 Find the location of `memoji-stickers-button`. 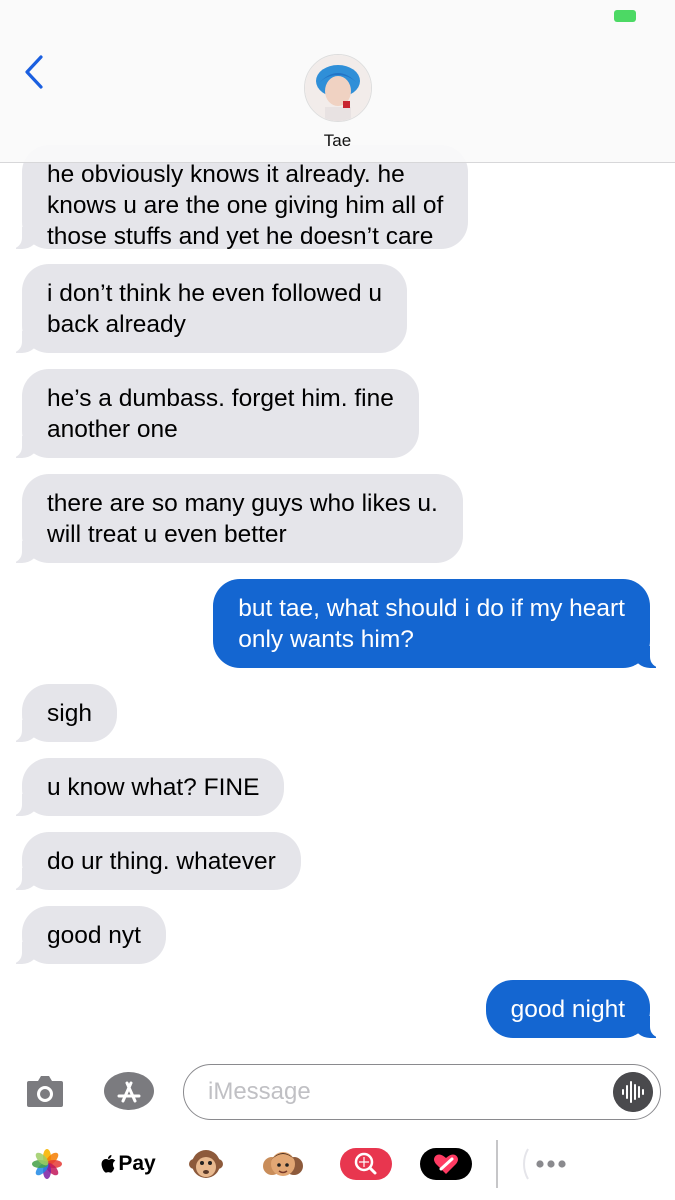

memoji-stickers-button is located at coordinates (283, 1164).